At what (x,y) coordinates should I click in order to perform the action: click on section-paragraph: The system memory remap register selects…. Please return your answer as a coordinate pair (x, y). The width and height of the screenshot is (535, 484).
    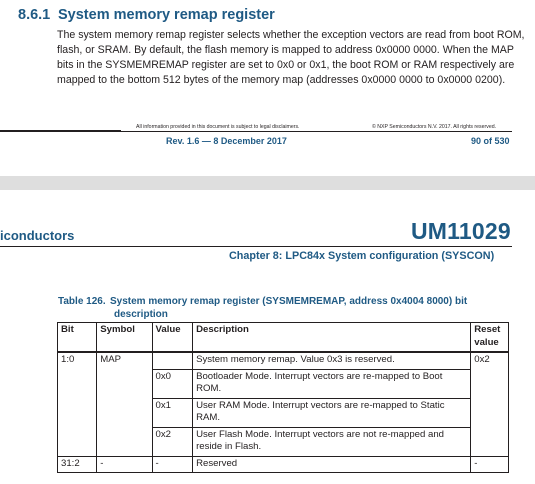
    Looking at the image, I should click on (291, 57).